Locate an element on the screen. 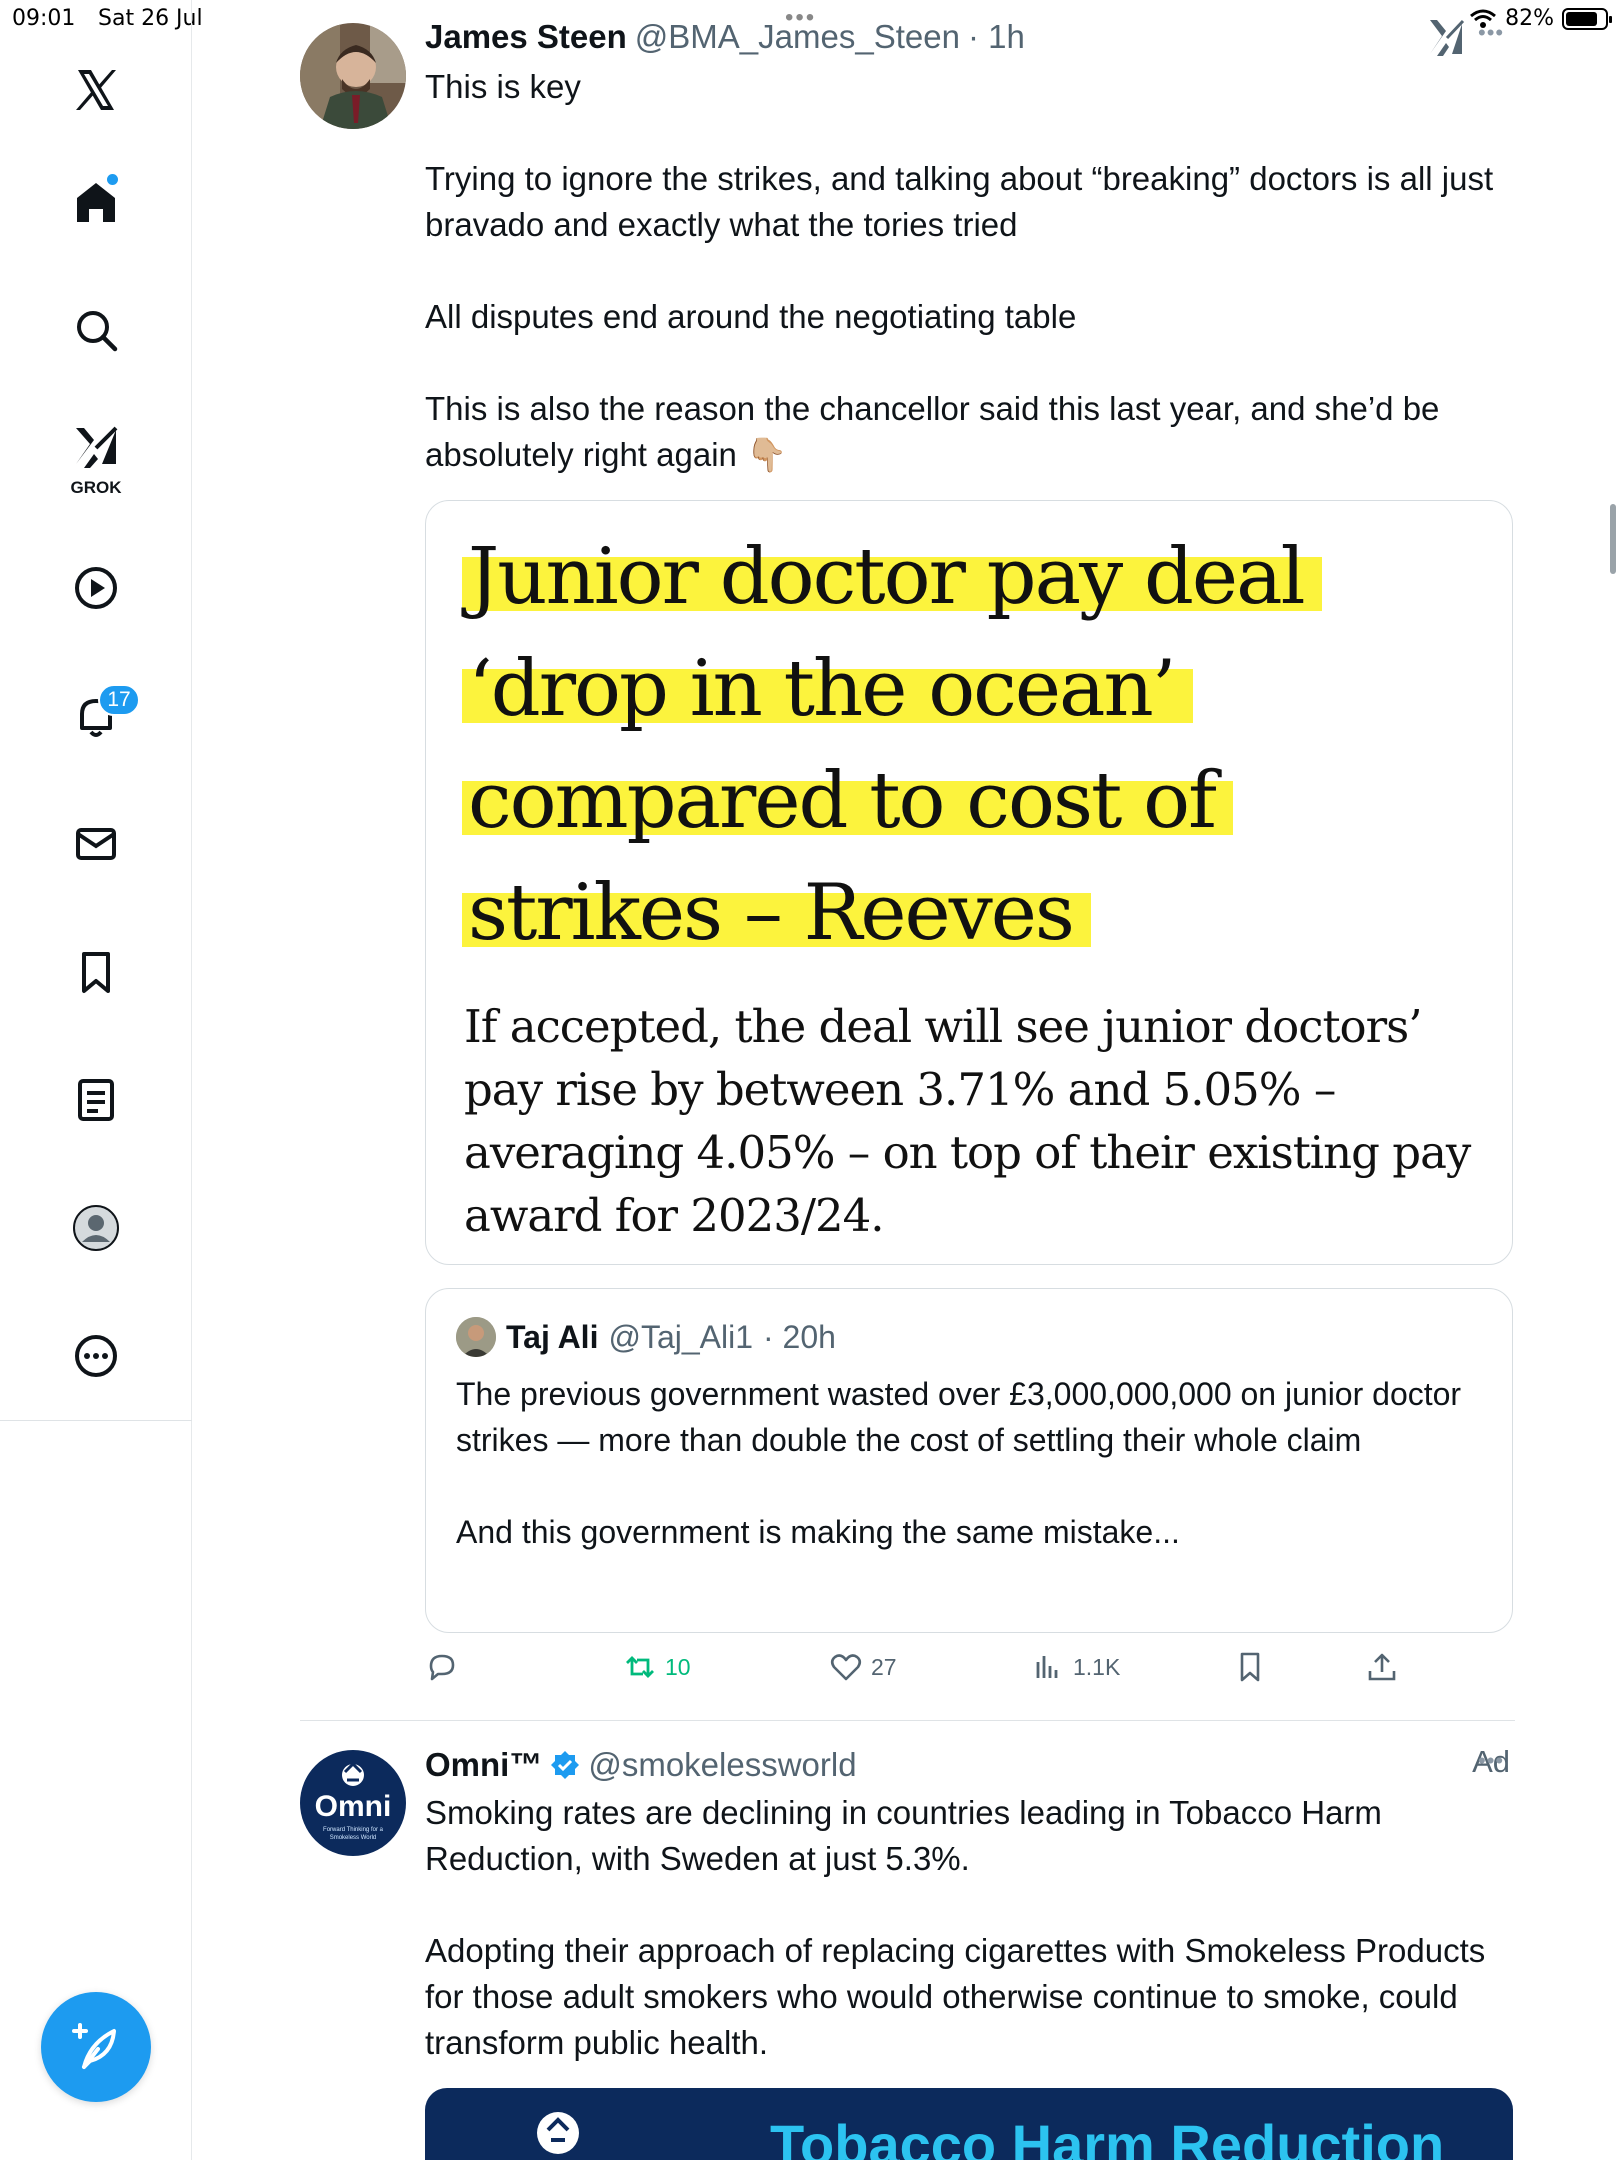  retweet-button: 10 is located at coordinates (657, 1667).